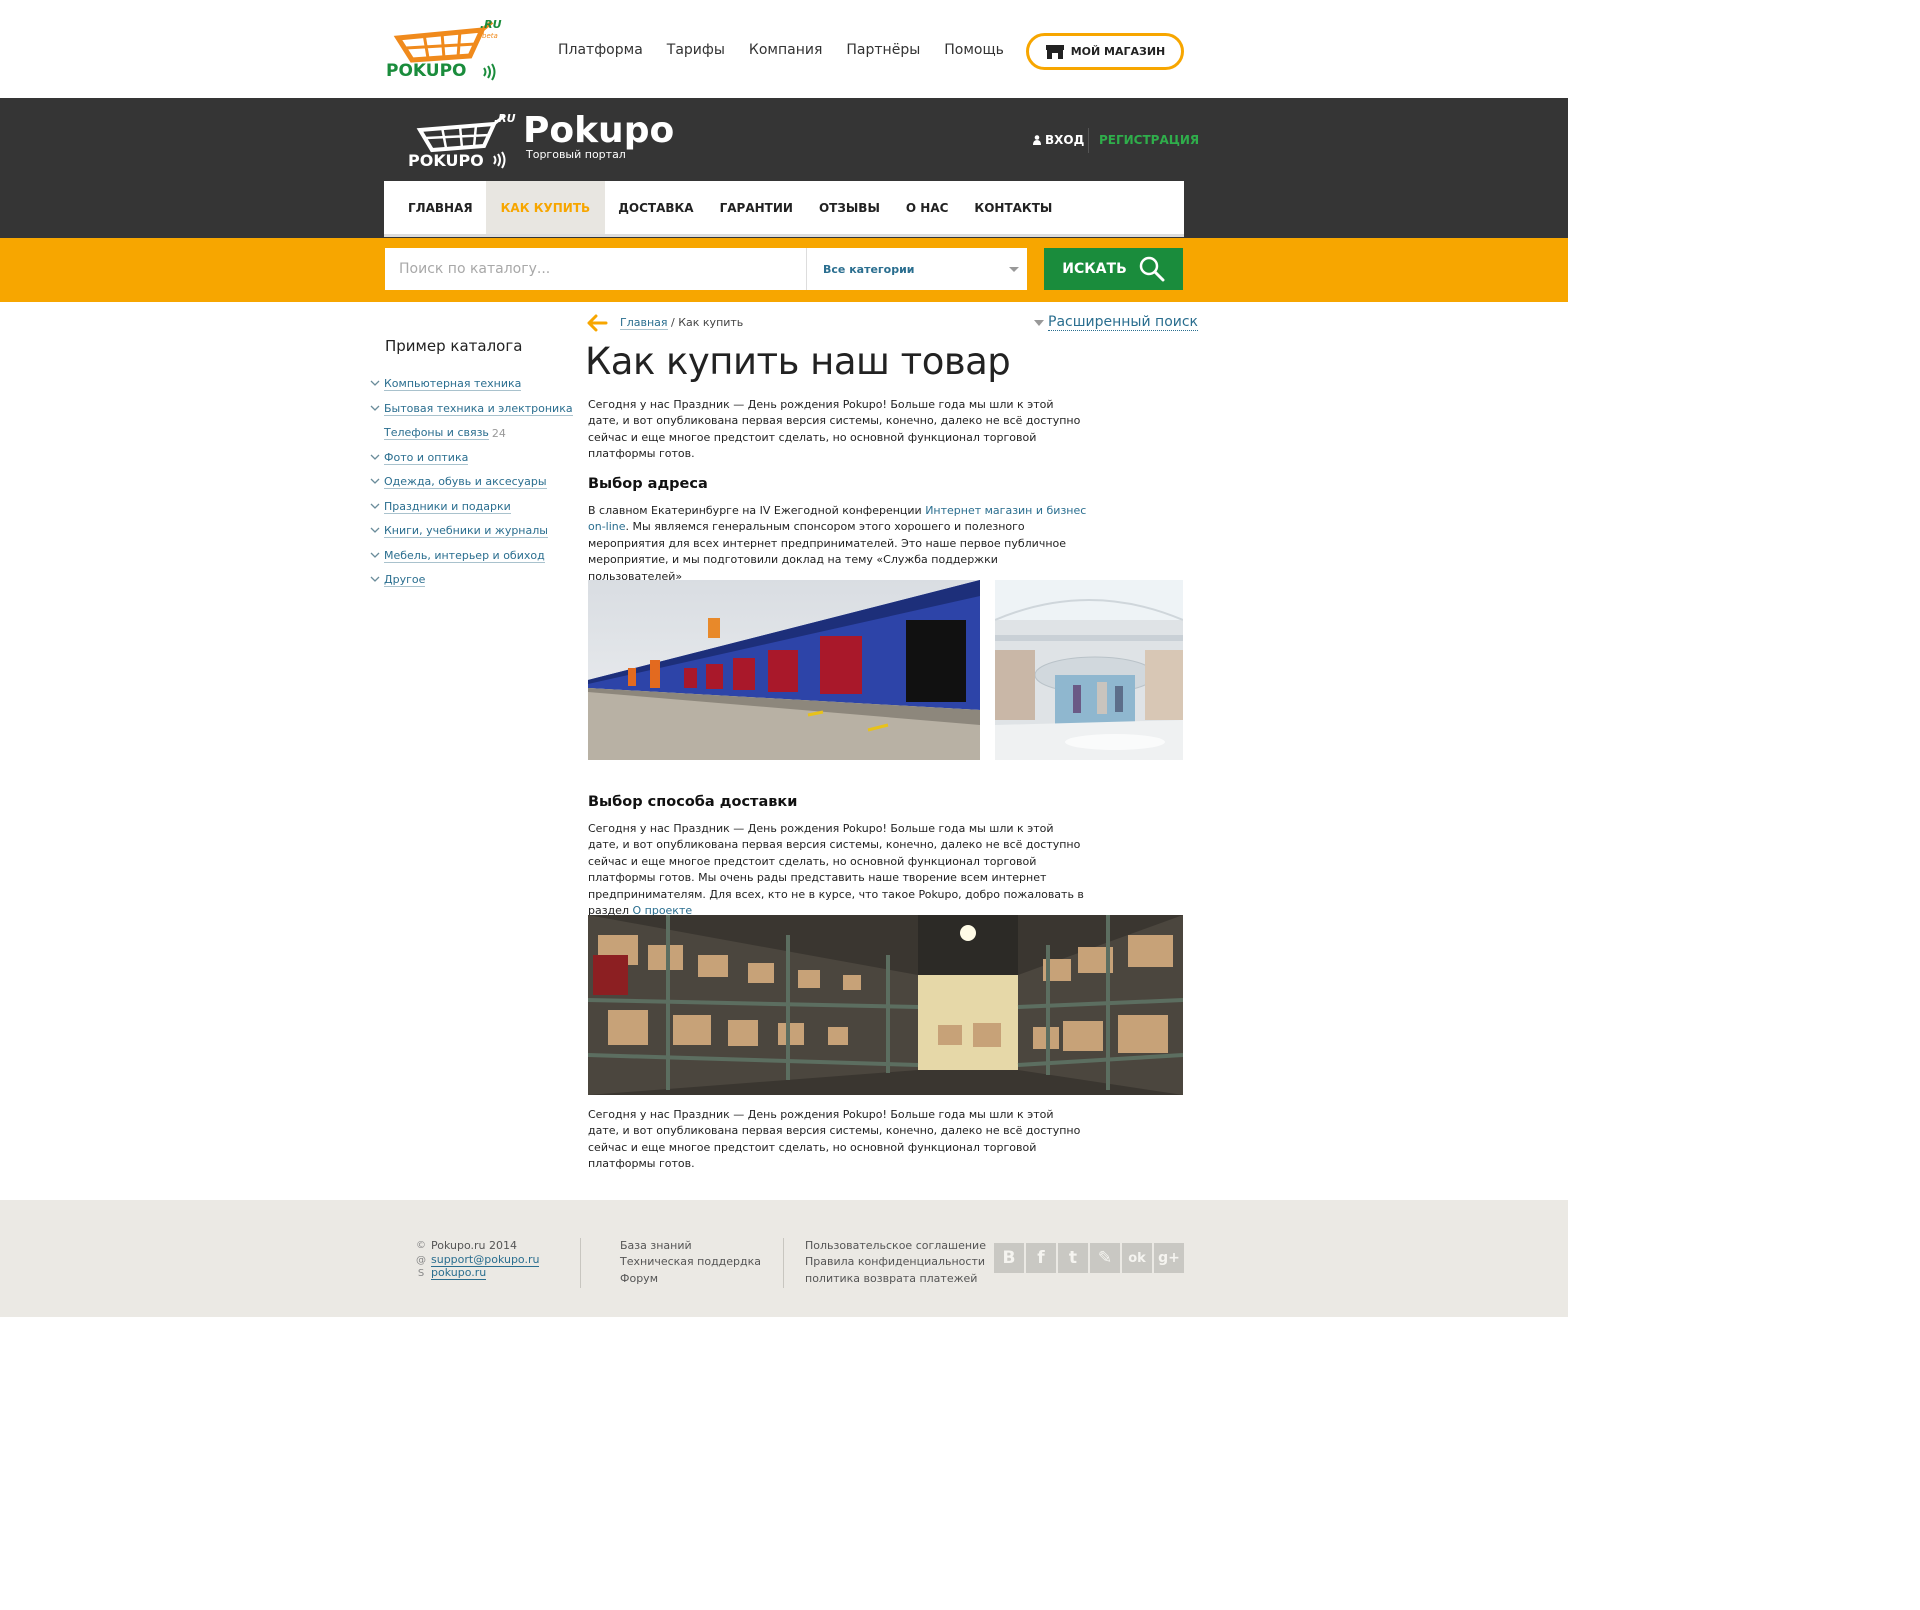  What do you see at coordinates (462, 141) in the screenshot?
I see `portal-logo: POKUPO .RU` at bounding box center [462, 141].